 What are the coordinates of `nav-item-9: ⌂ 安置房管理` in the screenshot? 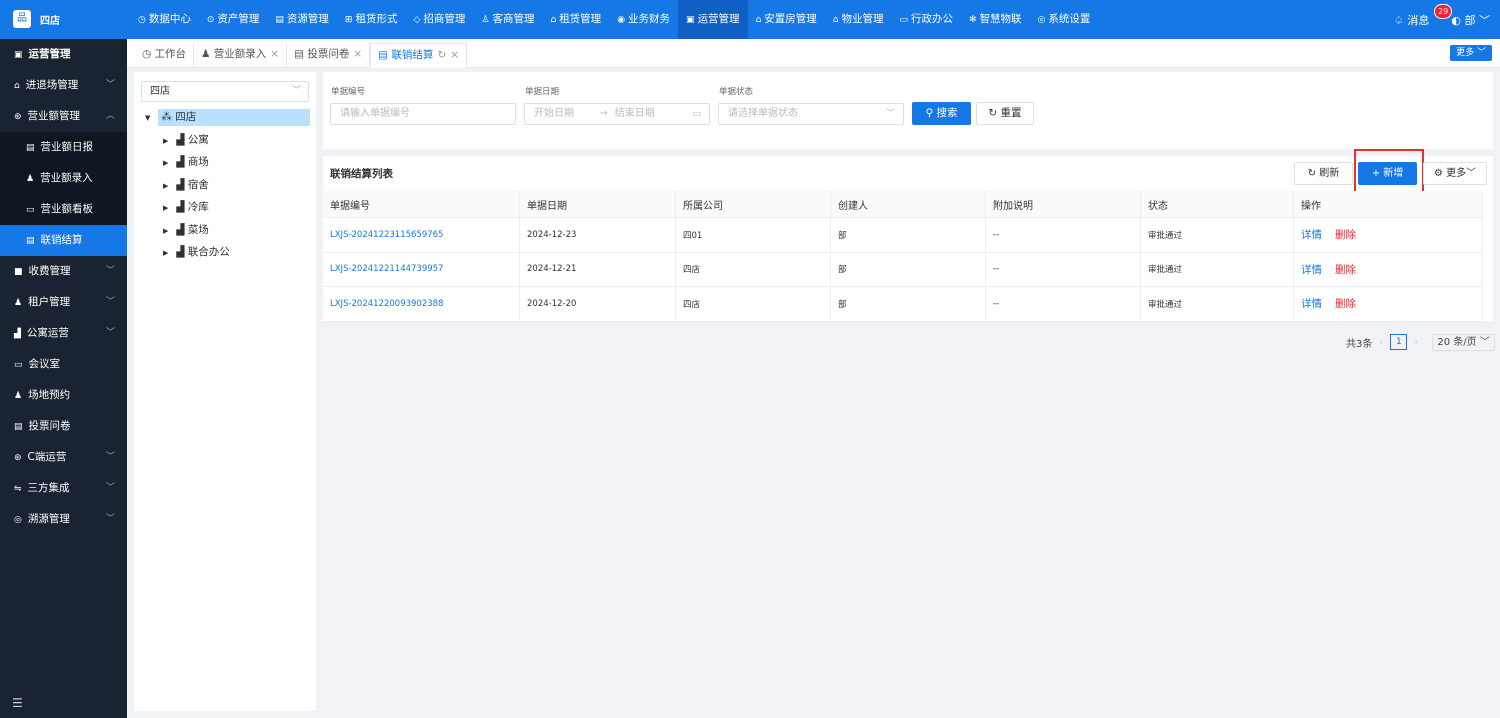 It's located at (786, 19).